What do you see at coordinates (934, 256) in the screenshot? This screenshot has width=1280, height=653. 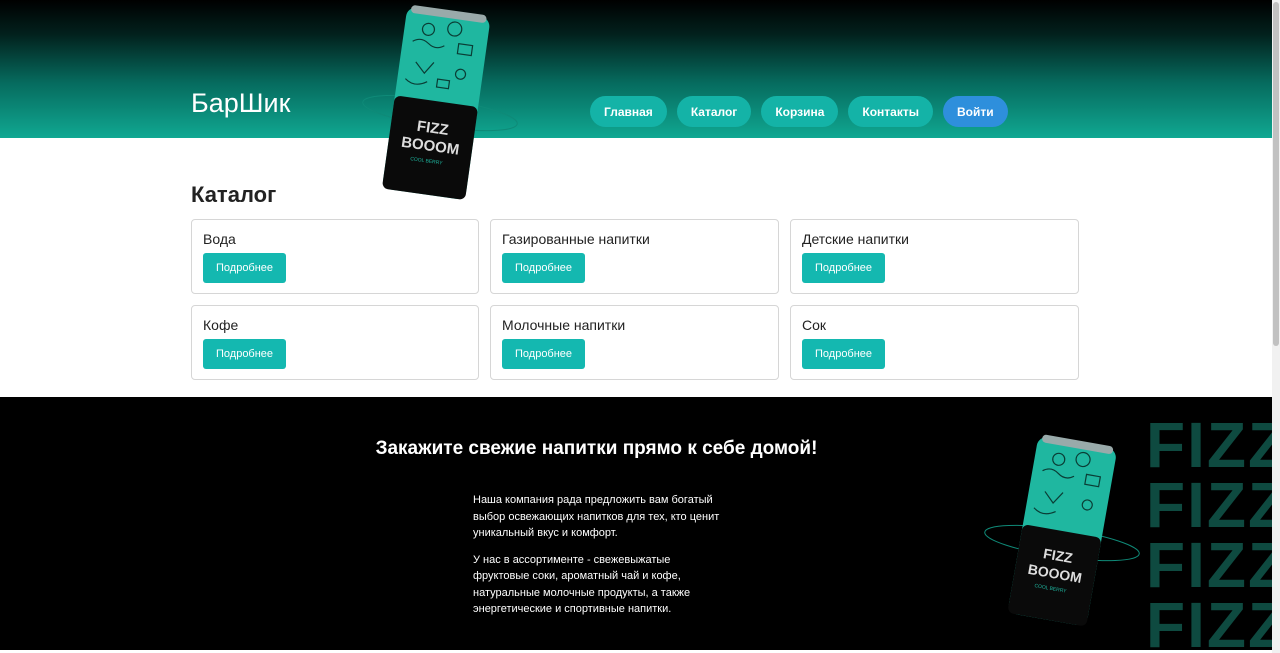 I see `catalog-card-kids: Детские напитки Подробнее` at bounding box center [934, 256].